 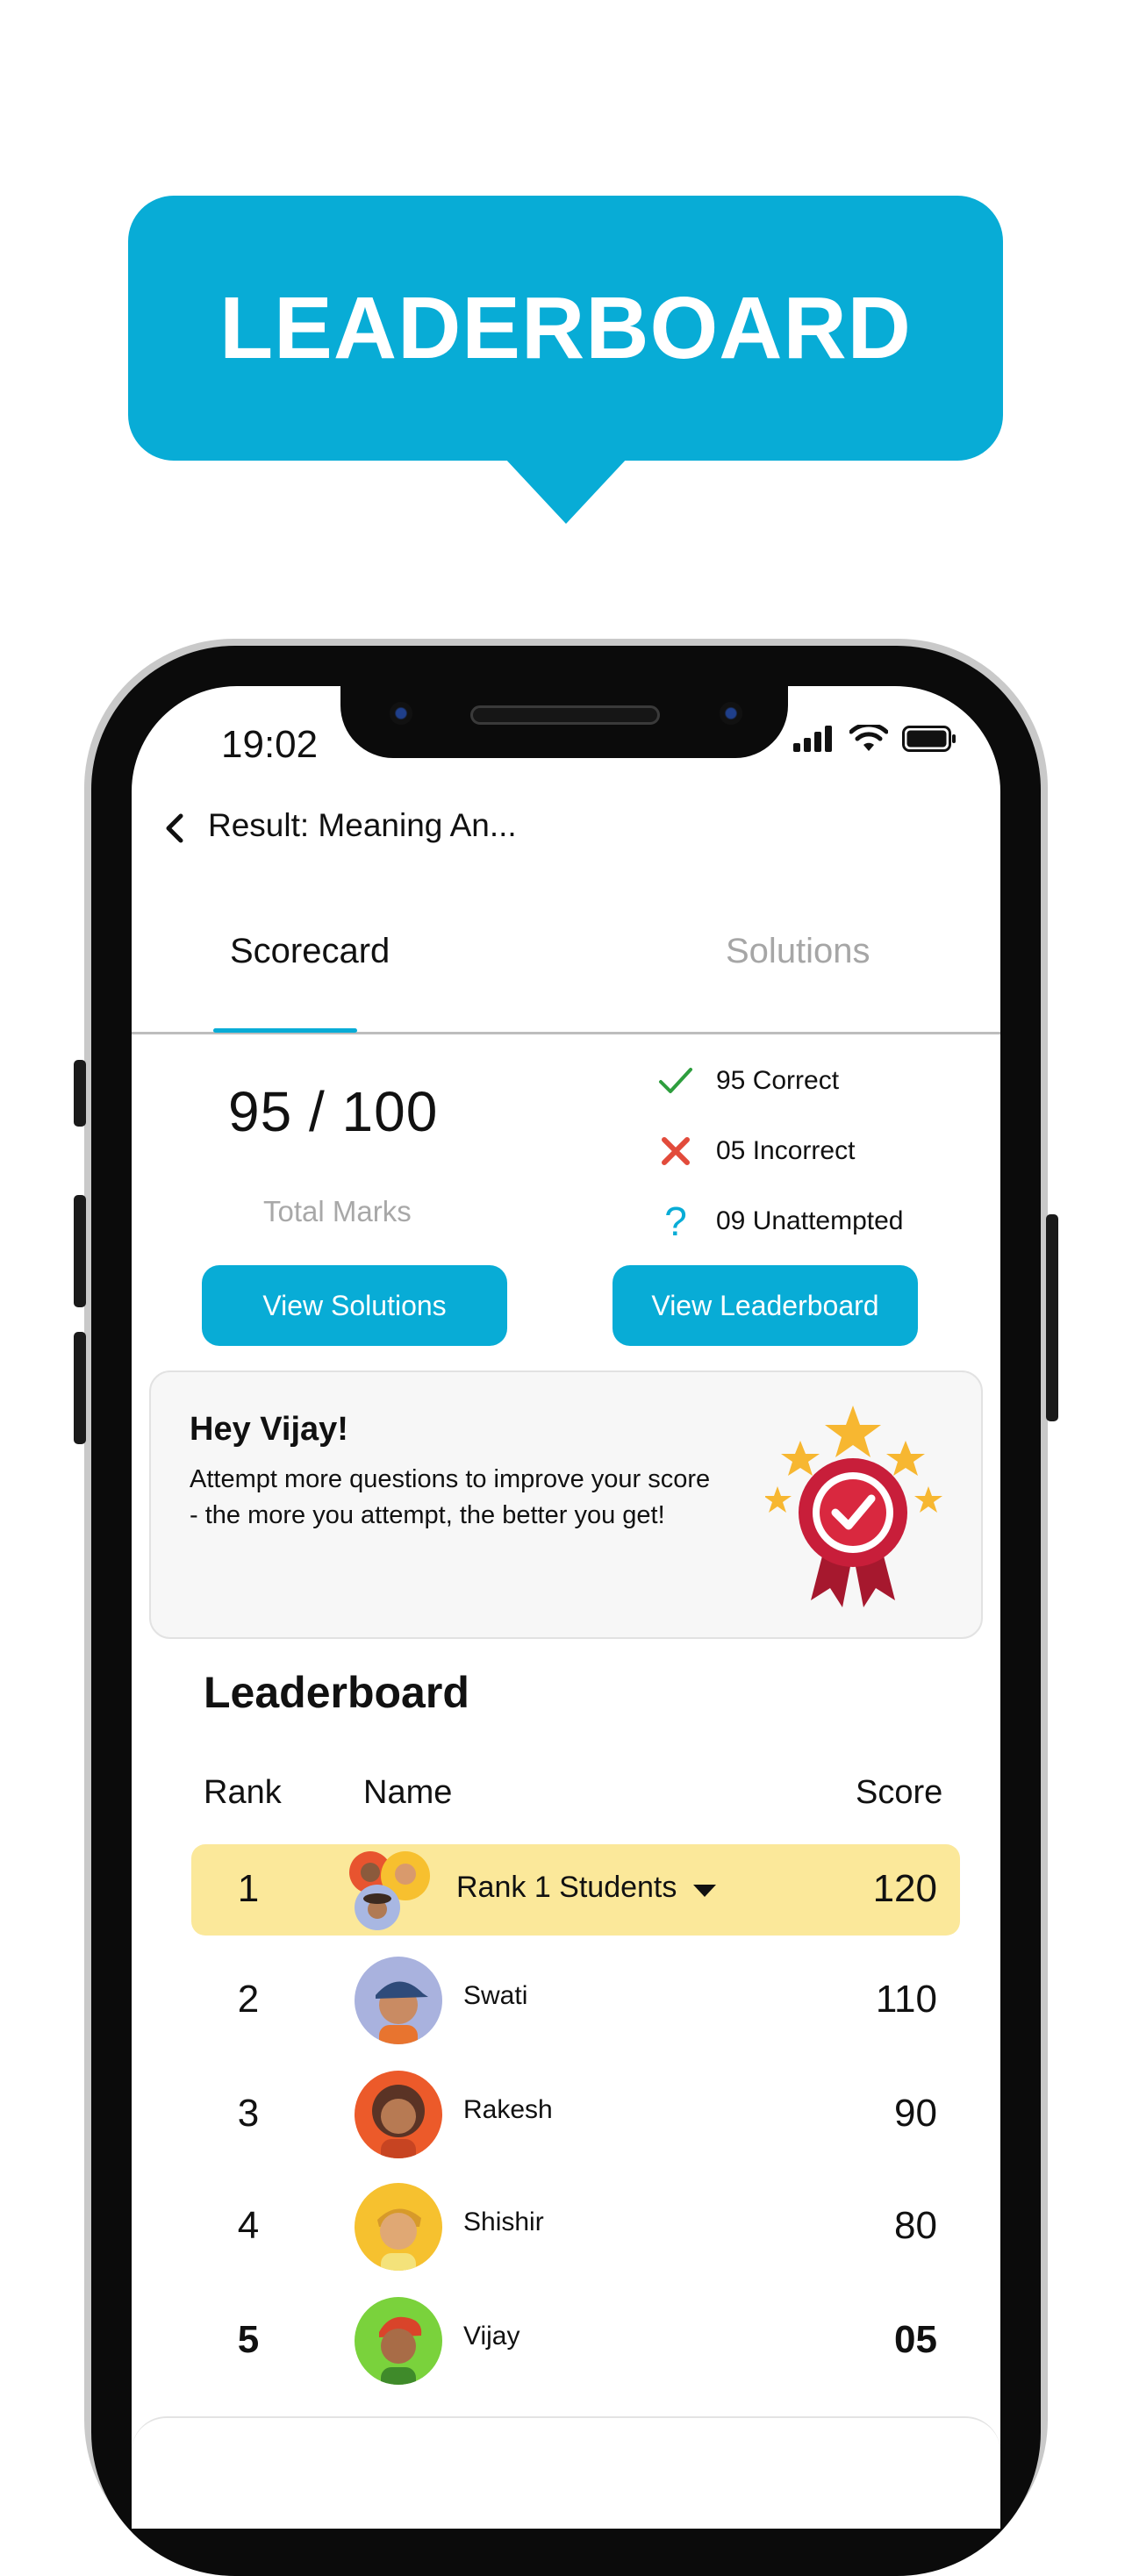 I want to click on check-icon, so click(x=675, y=1080).